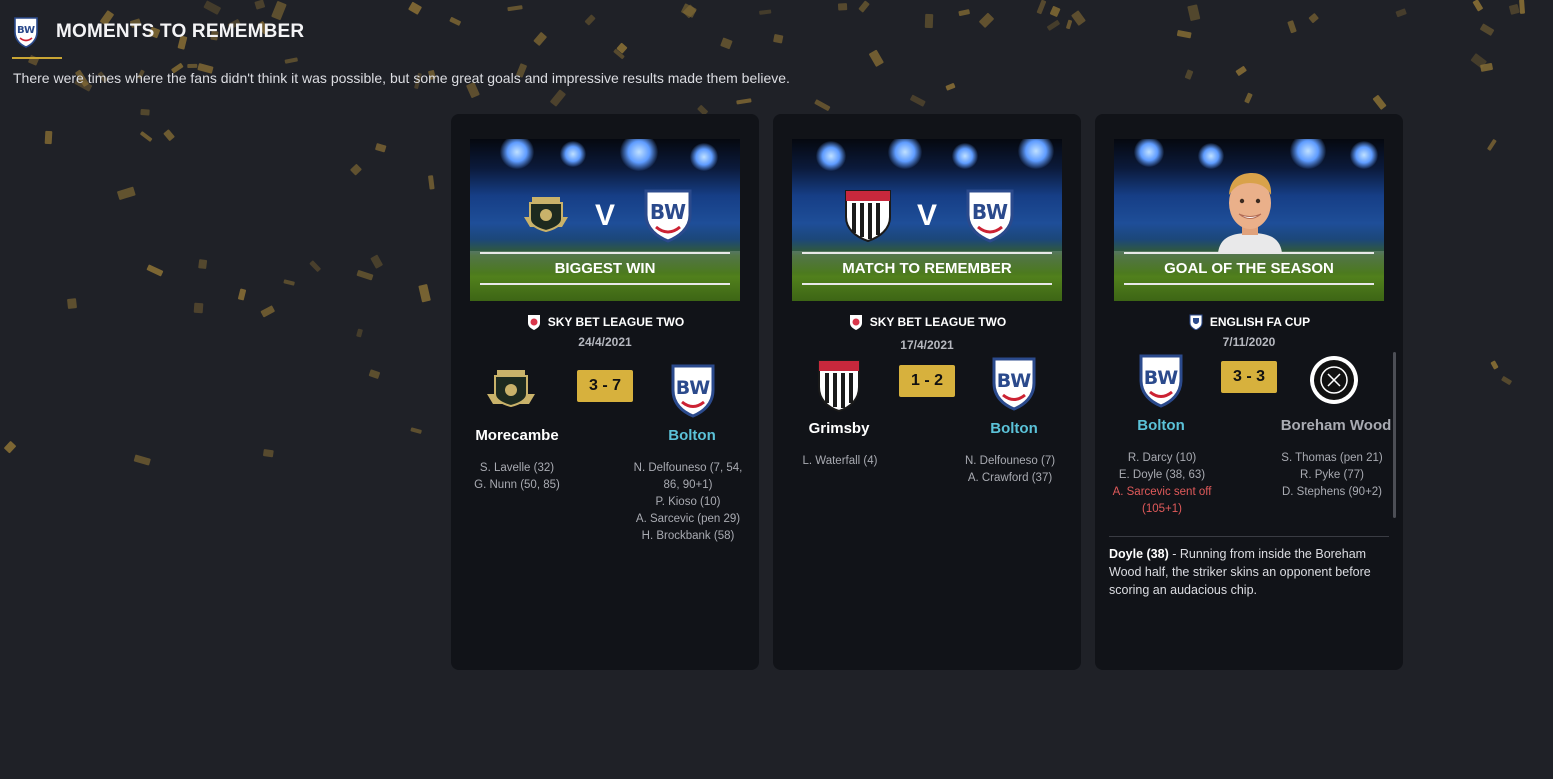 The image size is (1553, 779). I want to click on scorer: A. Crawford (37), so click(1010, 478).